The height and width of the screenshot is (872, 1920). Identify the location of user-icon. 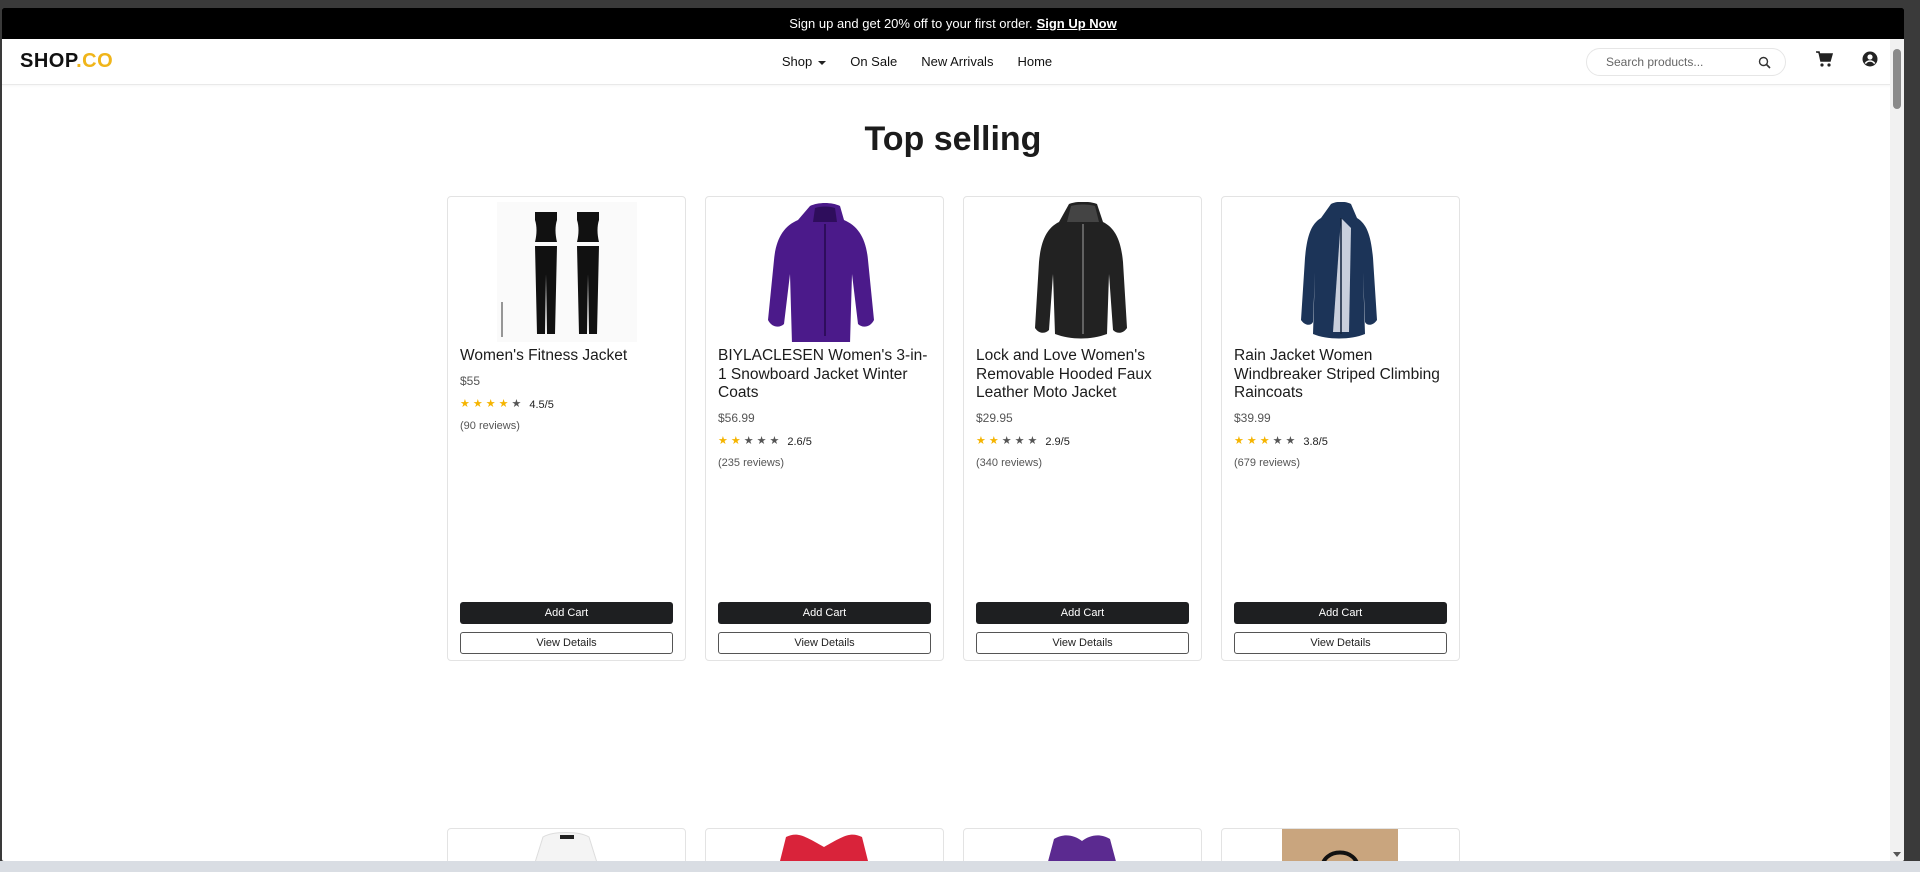
(1870, 61).